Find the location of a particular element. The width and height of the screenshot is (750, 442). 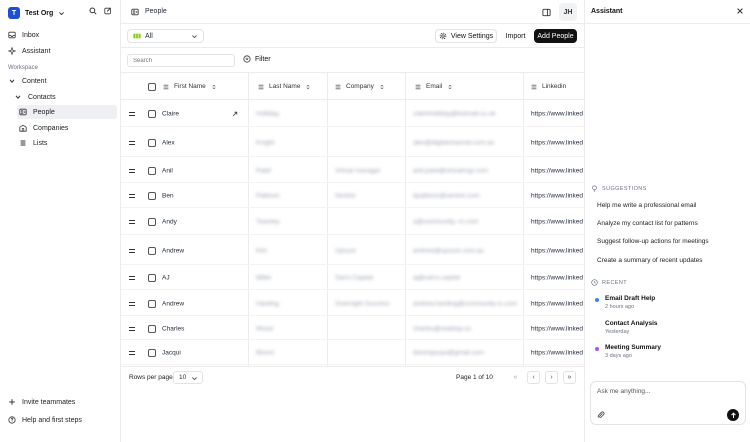

cell-last-name: Miller is located at coordinates (264, 277).